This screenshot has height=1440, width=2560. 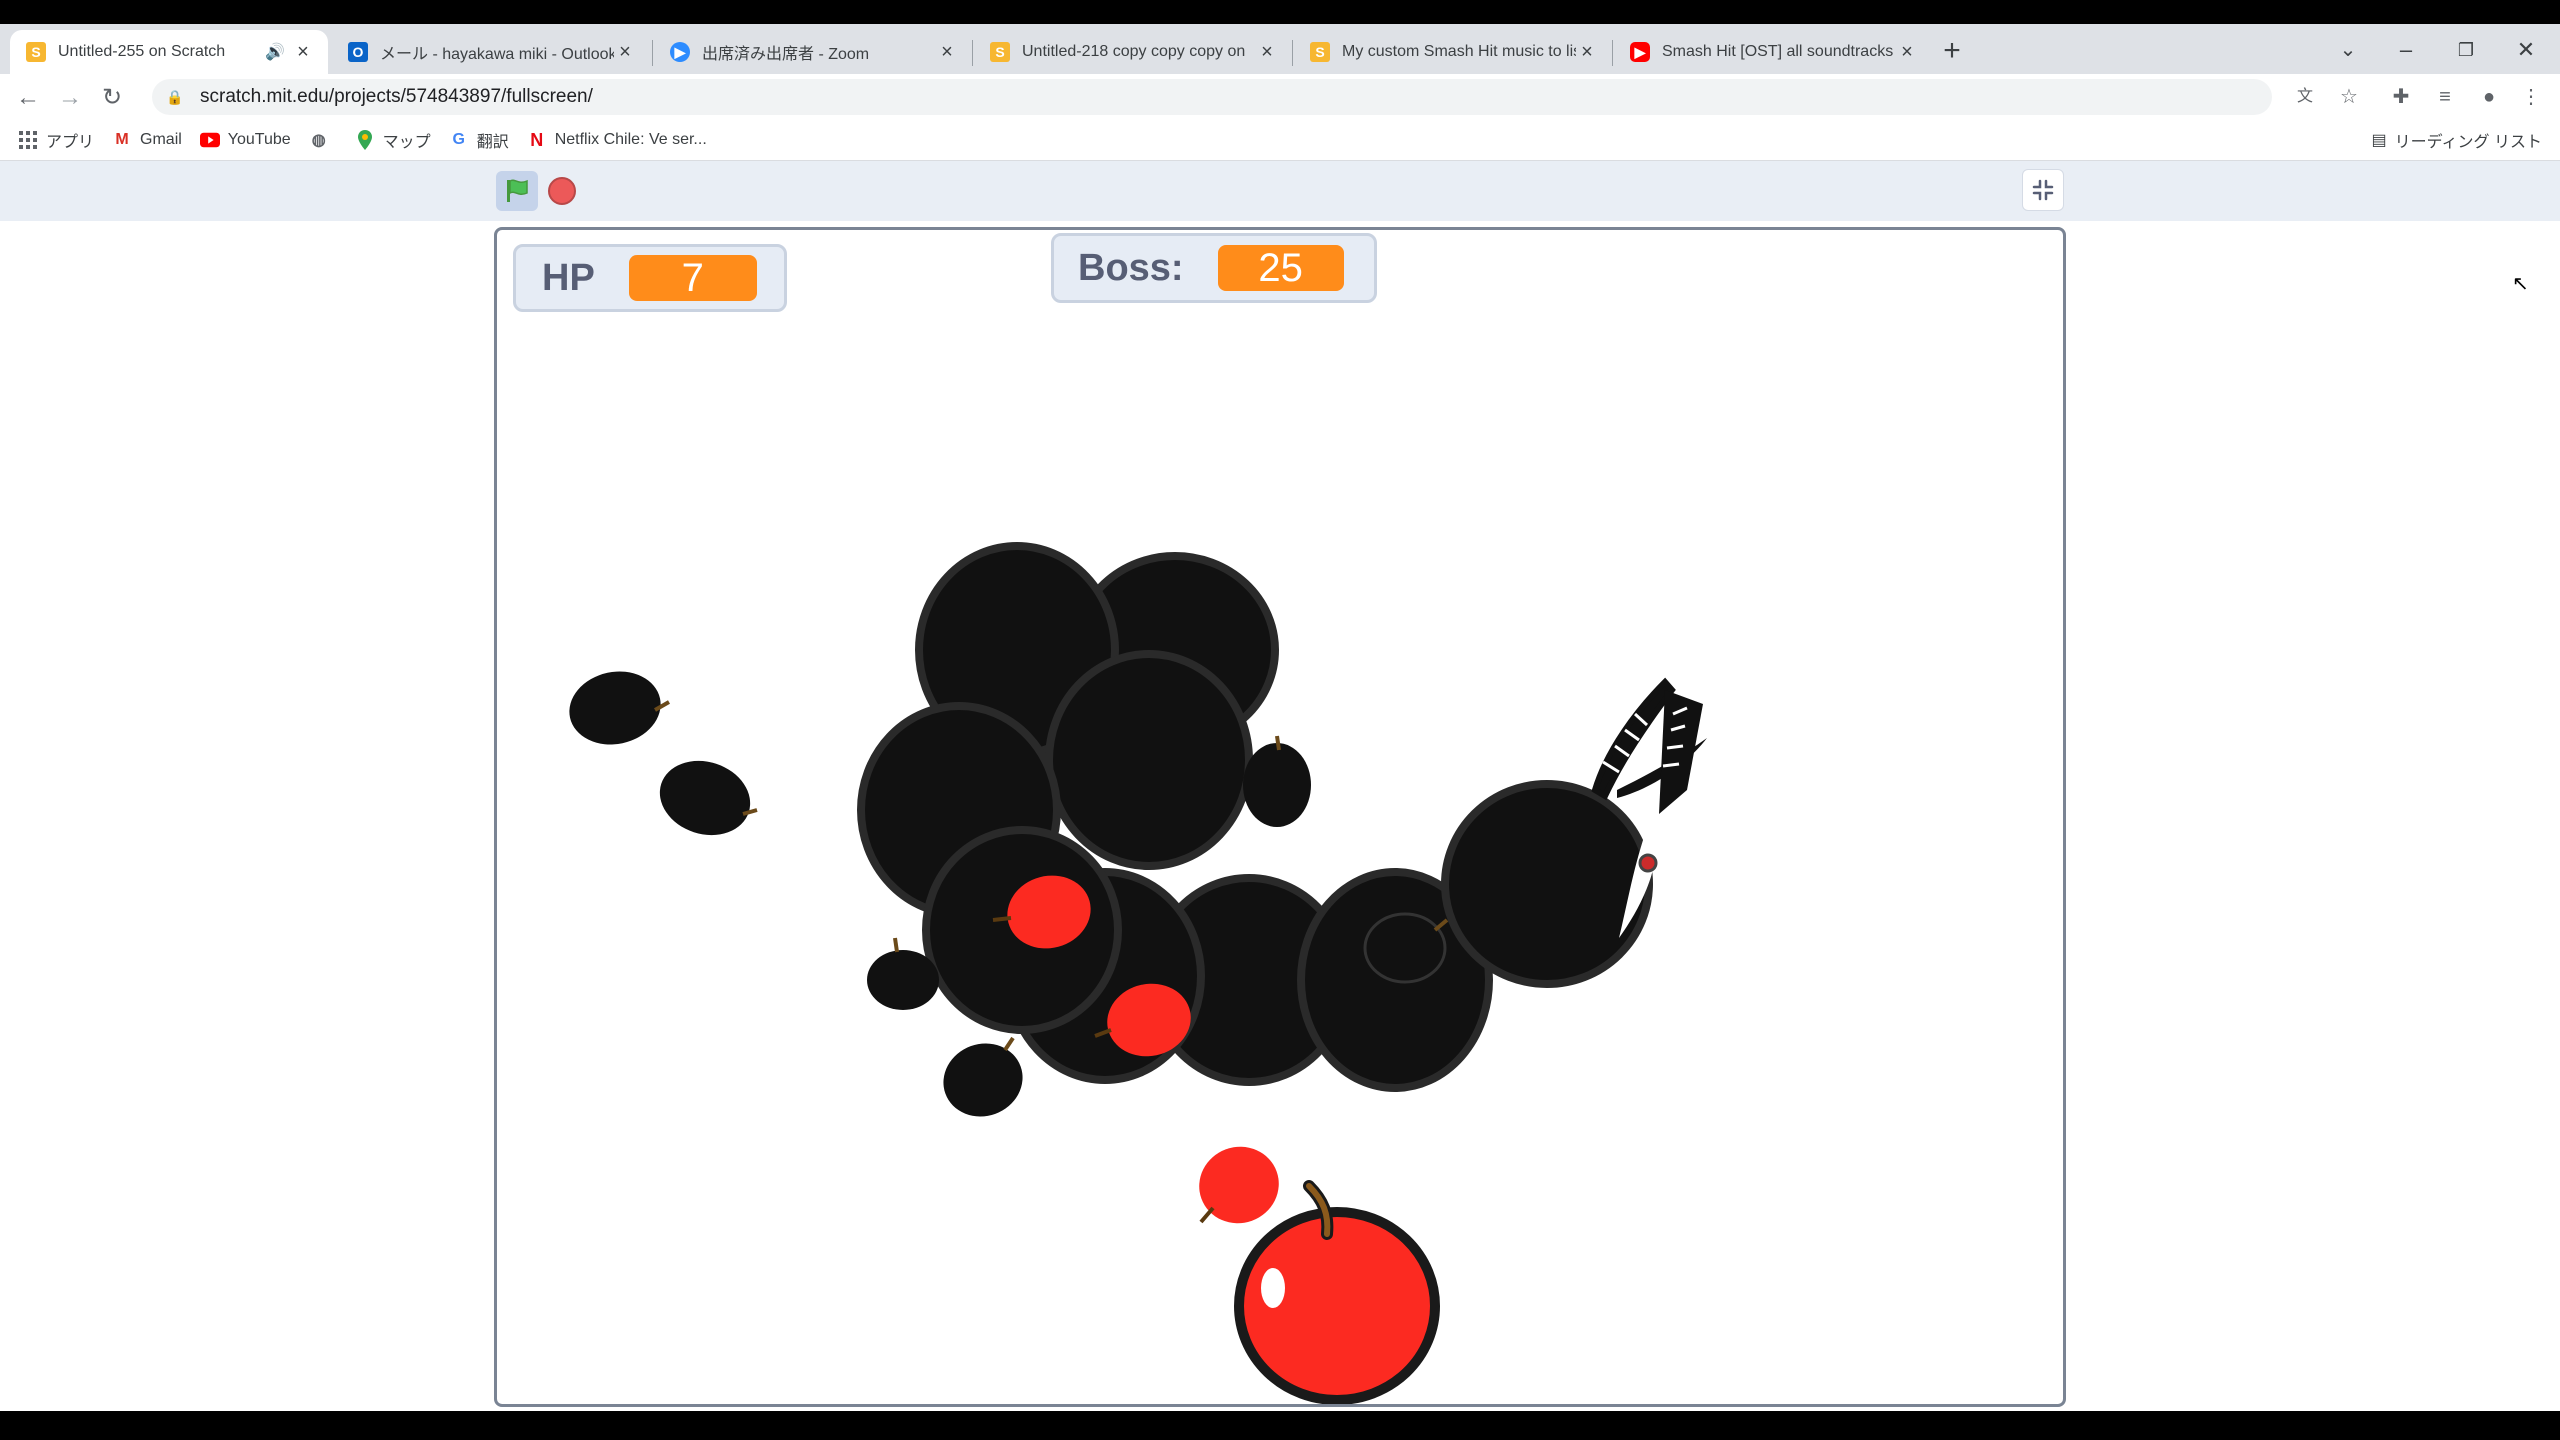 What do you see at coordinates (1337, 1292) in the screenshot?
I see `player-apple-sprite` at bounding box center [1337, 1292].